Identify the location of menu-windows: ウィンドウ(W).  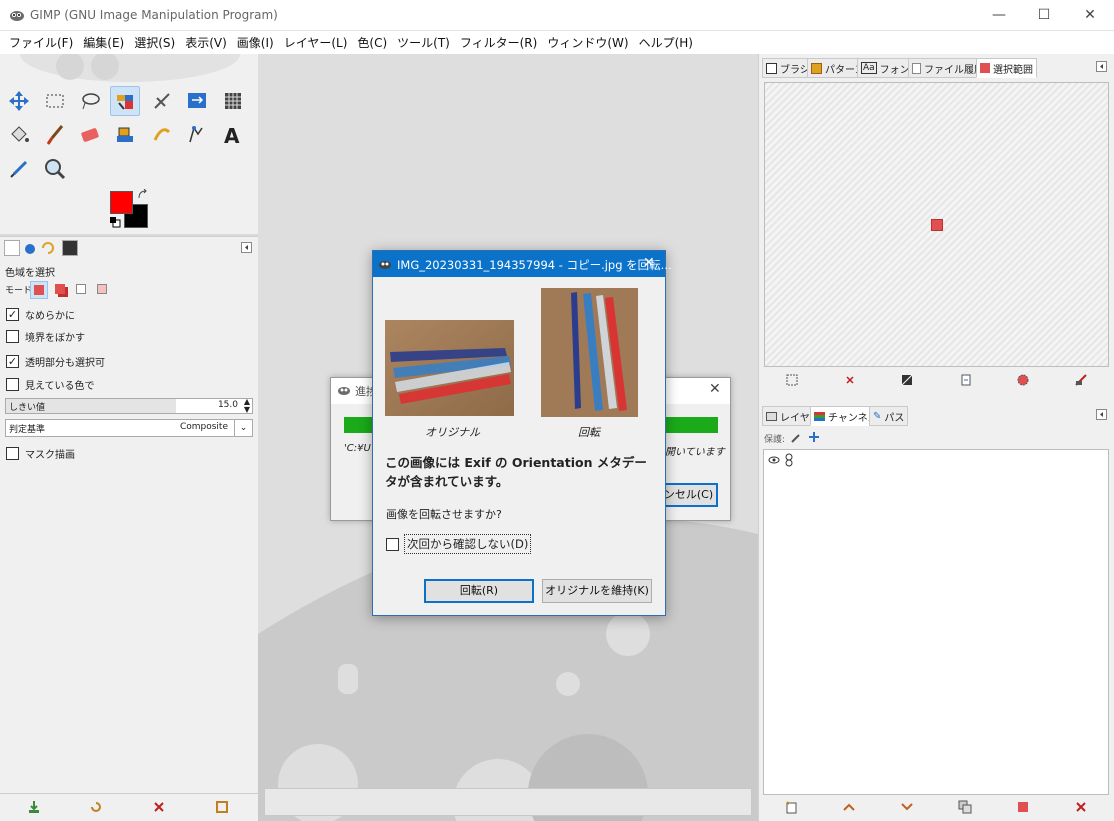
(587, 42).